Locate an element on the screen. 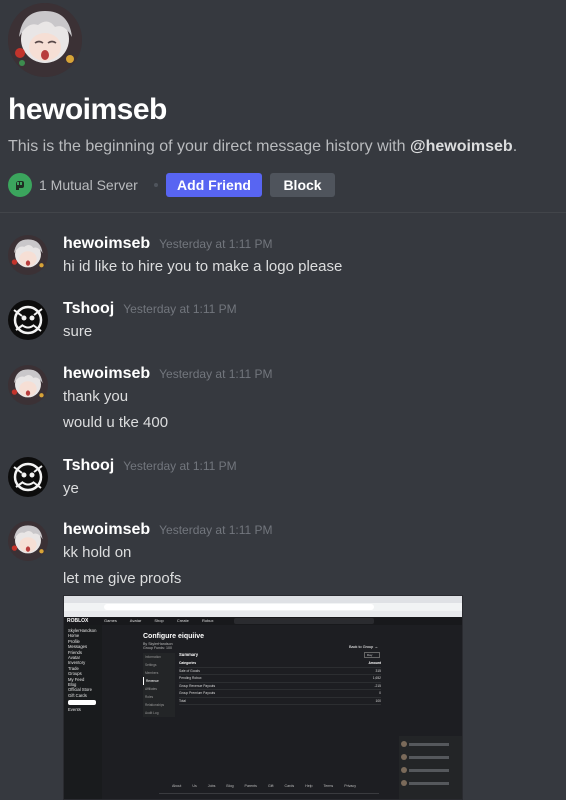  separator-dot is located at coordinates (155, 185).